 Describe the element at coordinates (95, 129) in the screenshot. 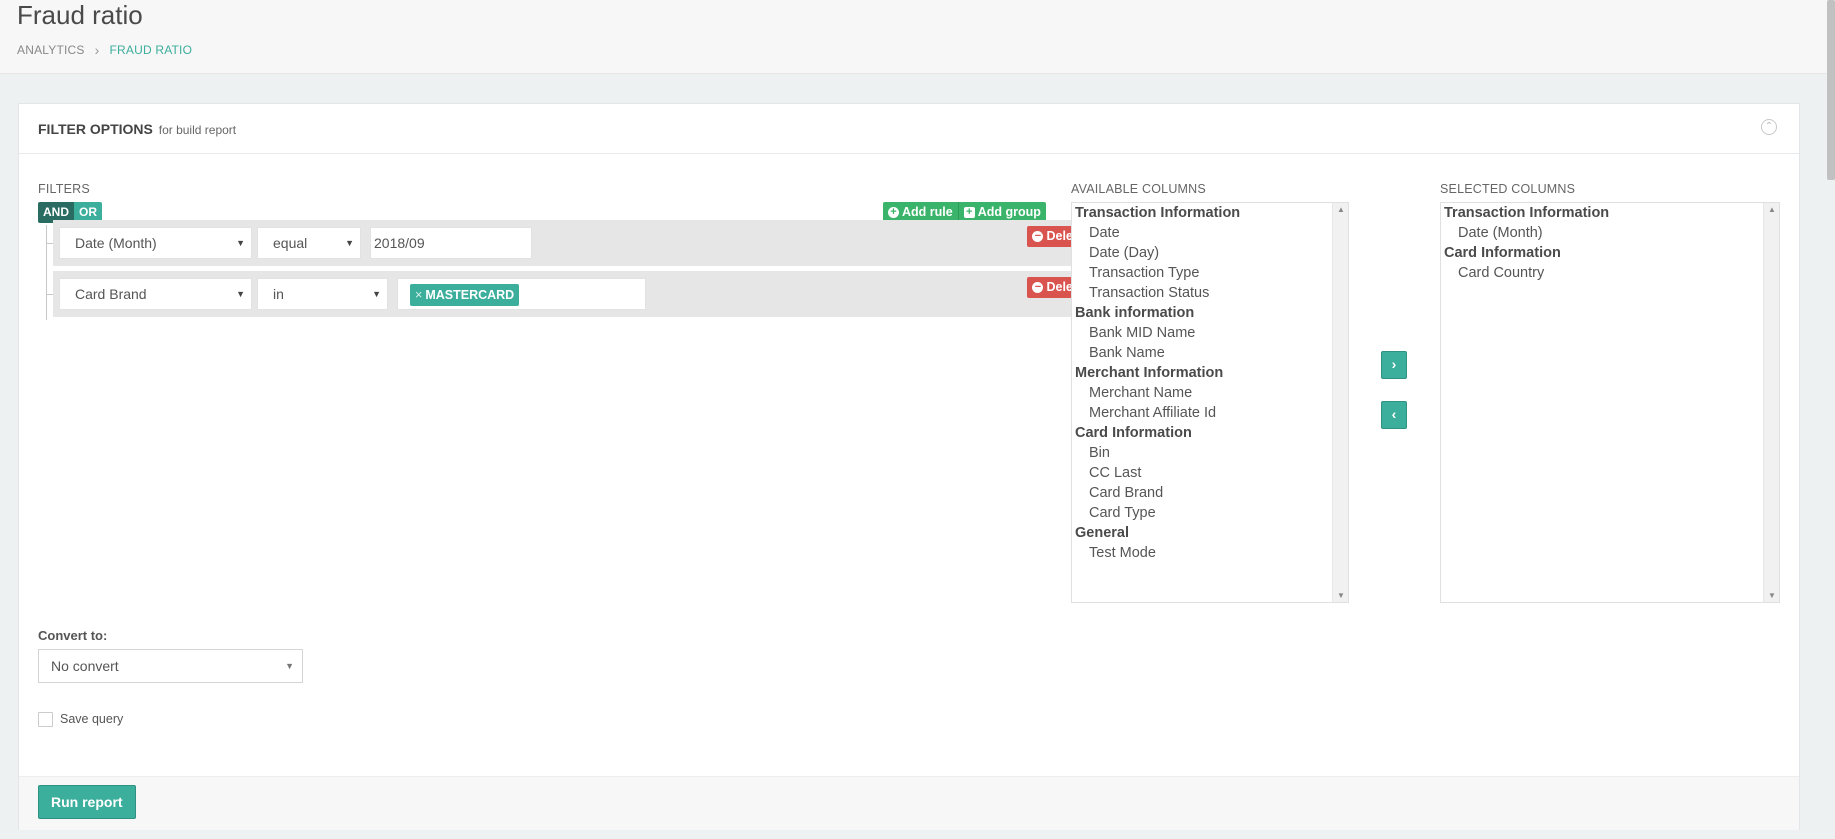

I see `panel-title-text: FILTER OPTIONS` at that location.